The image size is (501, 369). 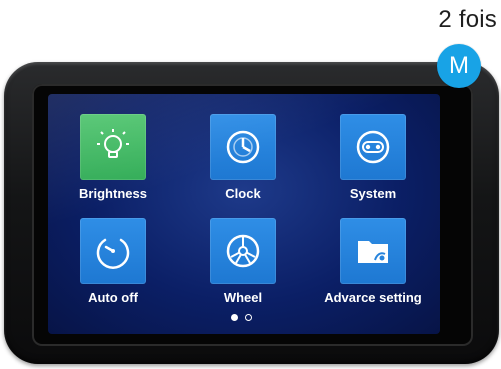 I want to click on wheel-label: Wheel, so click(x=243, y=297).